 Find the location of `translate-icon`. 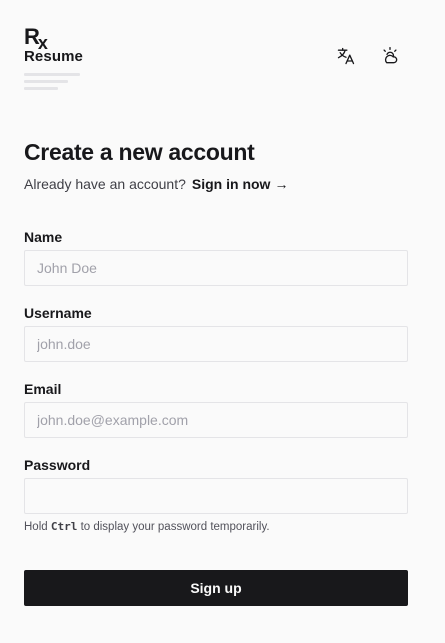

translate-icon is located at coordinates (346, 56).